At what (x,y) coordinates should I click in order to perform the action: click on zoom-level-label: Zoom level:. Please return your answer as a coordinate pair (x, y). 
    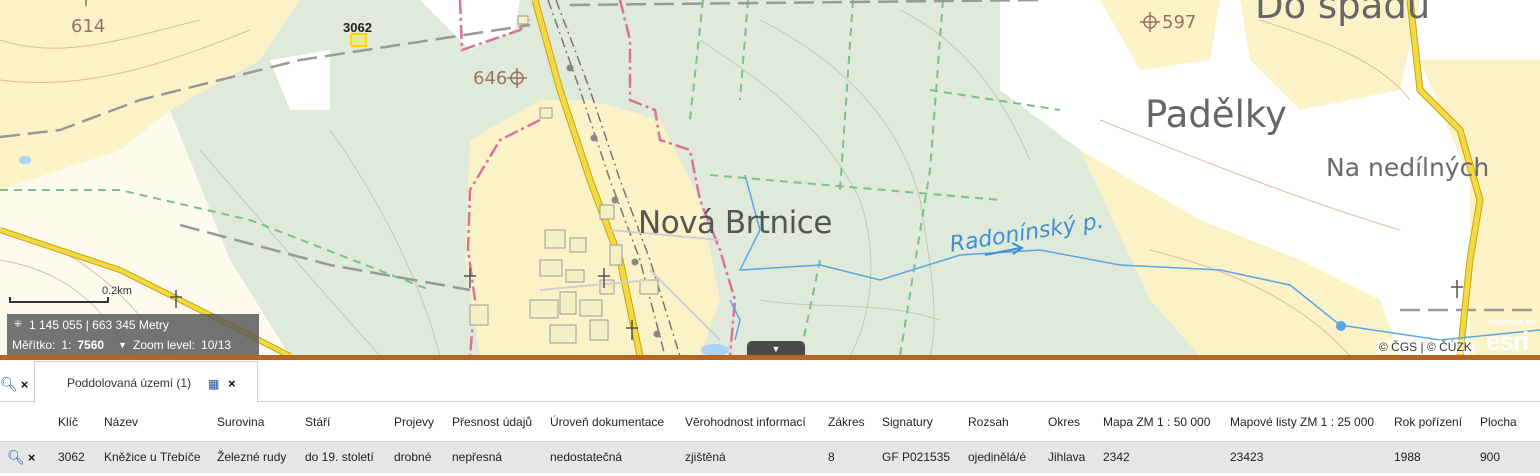
    Looking at the image, I should click on (164, 345).